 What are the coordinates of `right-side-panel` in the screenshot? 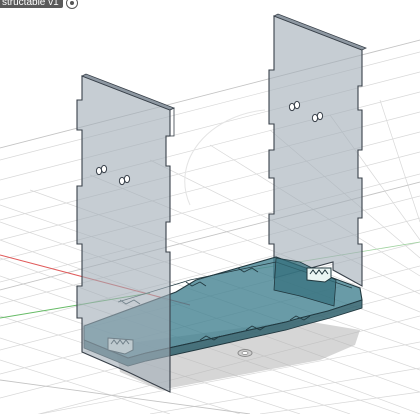 It's located at (315, 151).